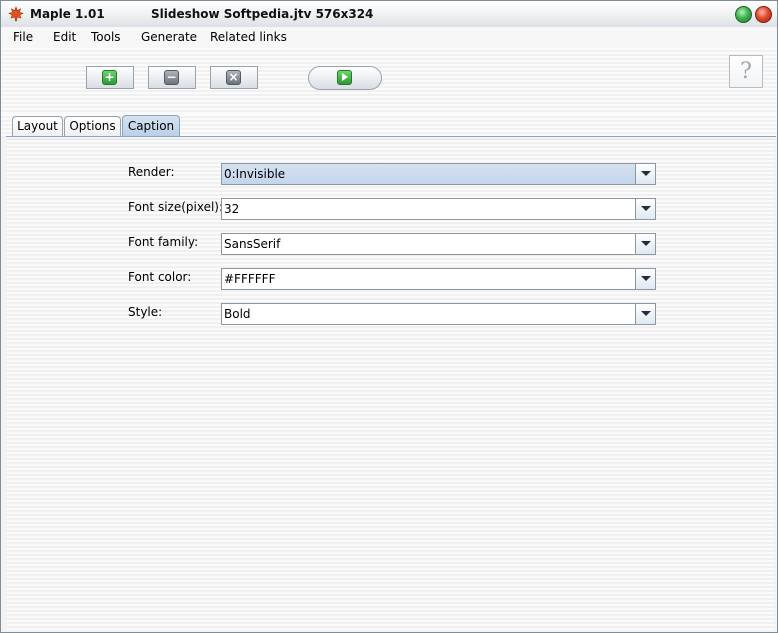 This screenshot has width=778, height=633. I want to click on x-icon: ×, so click(233, 77).